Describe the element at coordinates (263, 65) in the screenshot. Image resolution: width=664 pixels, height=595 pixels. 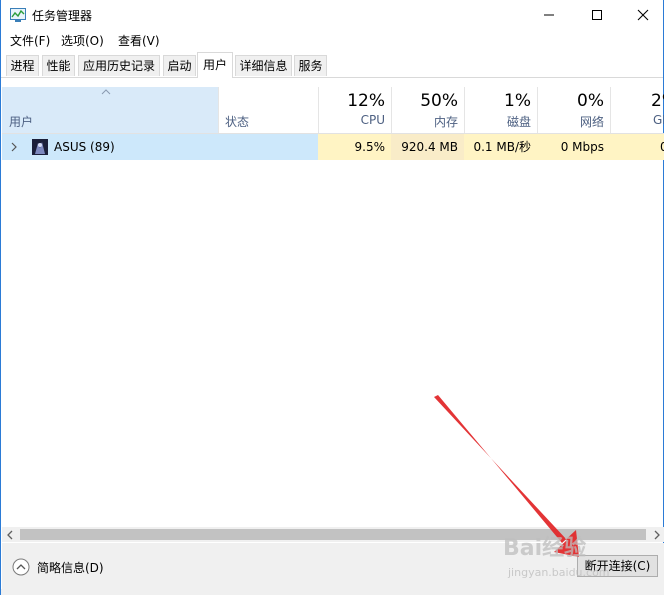
I see `tab-details: 详细信息` at that location.